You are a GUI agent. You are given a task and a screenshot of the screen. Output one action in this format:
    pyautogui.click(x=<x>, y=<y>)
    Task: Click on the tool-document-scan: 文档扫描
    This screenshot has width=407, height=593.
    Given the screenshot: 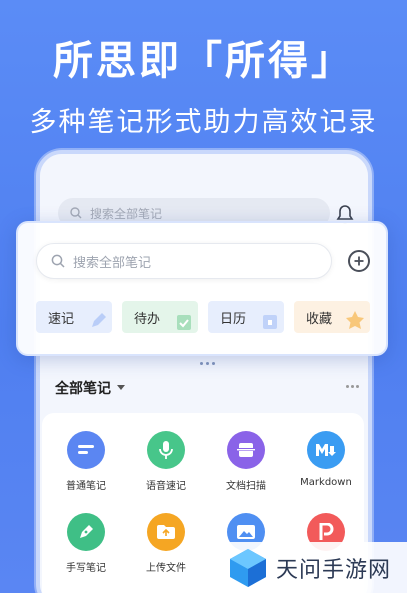 What is the action you would take?
    pyautogui.click(x=246, y=461)
    